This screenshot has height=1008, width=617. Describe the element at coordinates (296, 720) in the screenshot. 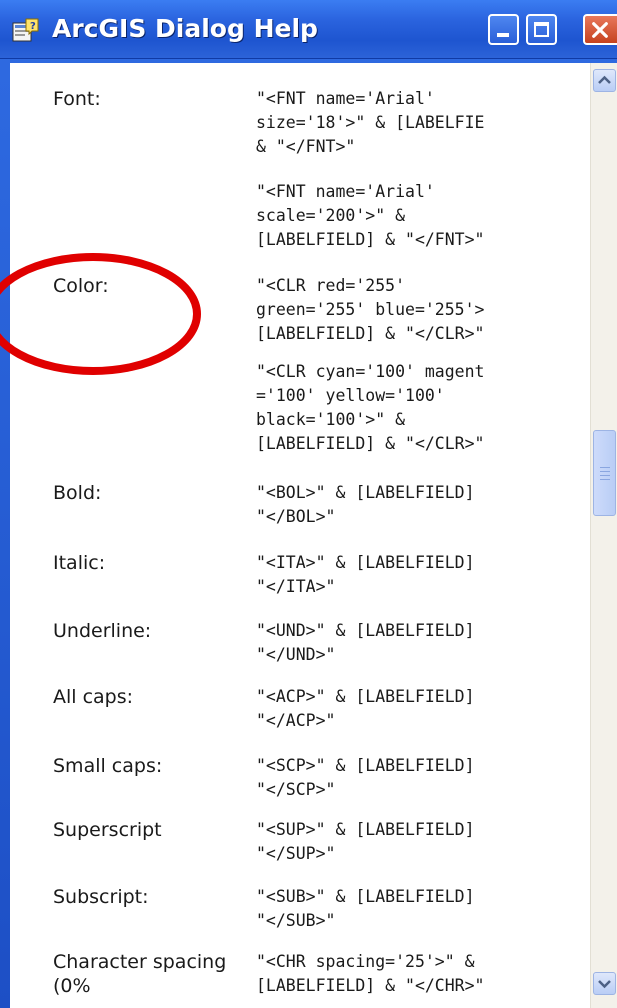

I see `code-line: "</ACP>"` at that location.